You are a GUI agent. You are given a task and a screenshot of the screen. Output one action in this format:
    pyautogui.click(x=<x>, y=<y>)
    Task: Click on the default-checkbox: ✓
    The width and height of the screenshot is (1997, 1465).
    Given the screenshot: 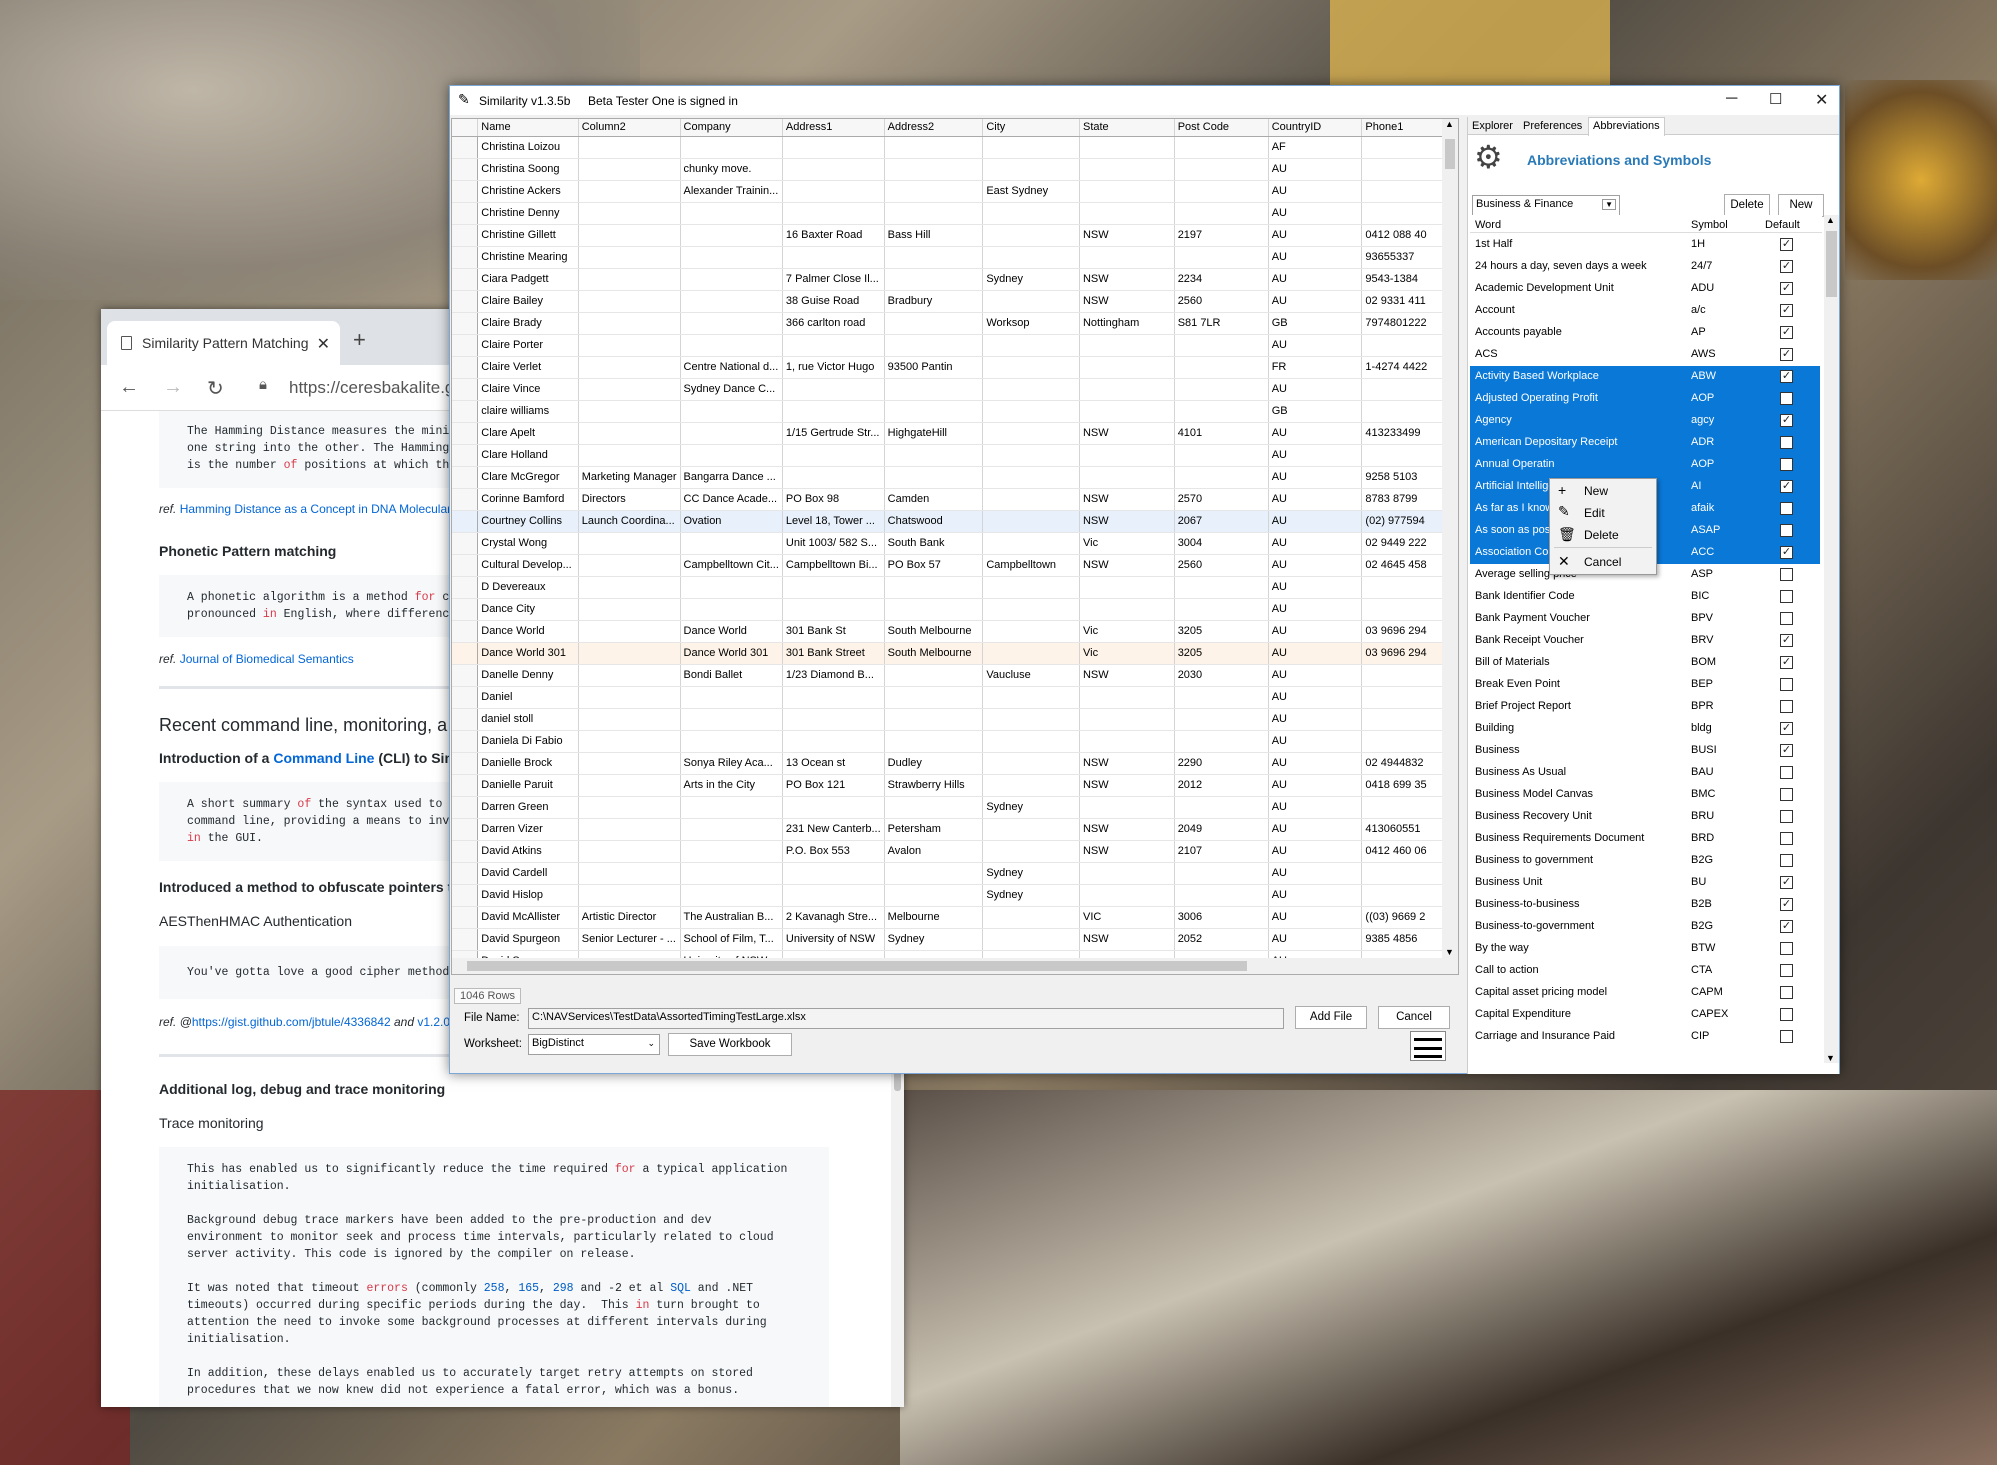 What is the action you would take?
    pyautogui.click(x=1786, y=728)
    